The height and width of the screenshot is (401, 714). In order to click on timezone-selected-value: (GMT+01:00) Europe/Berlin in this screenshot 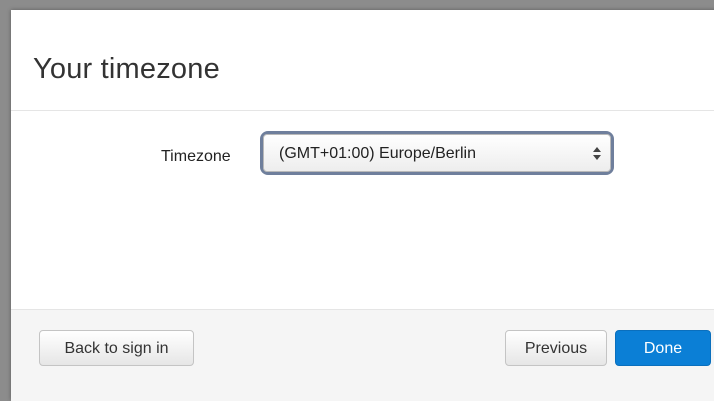, I will do `click(377, 153)`.